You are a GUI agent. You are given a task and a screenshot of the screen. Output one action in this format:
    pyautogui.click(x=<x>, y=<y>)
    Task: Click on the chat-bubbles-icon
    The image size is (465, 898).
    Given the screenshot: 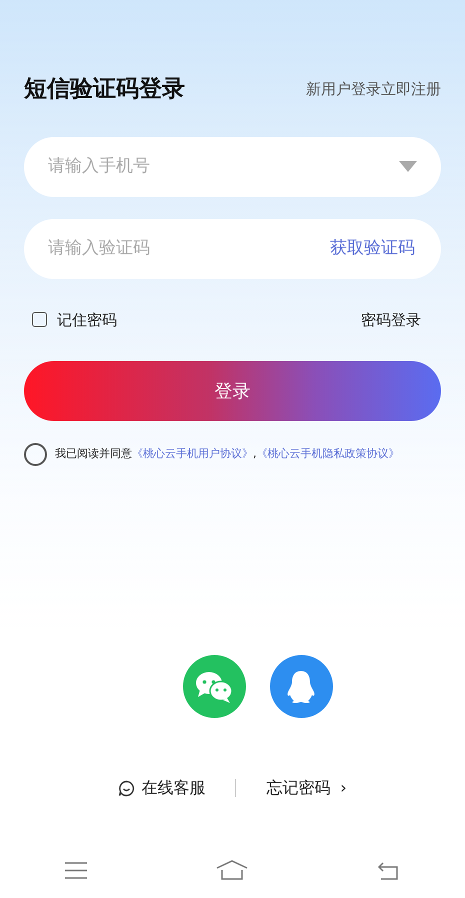 What is the action you would take?
    pyautogui.click(x=214, y=687)
    